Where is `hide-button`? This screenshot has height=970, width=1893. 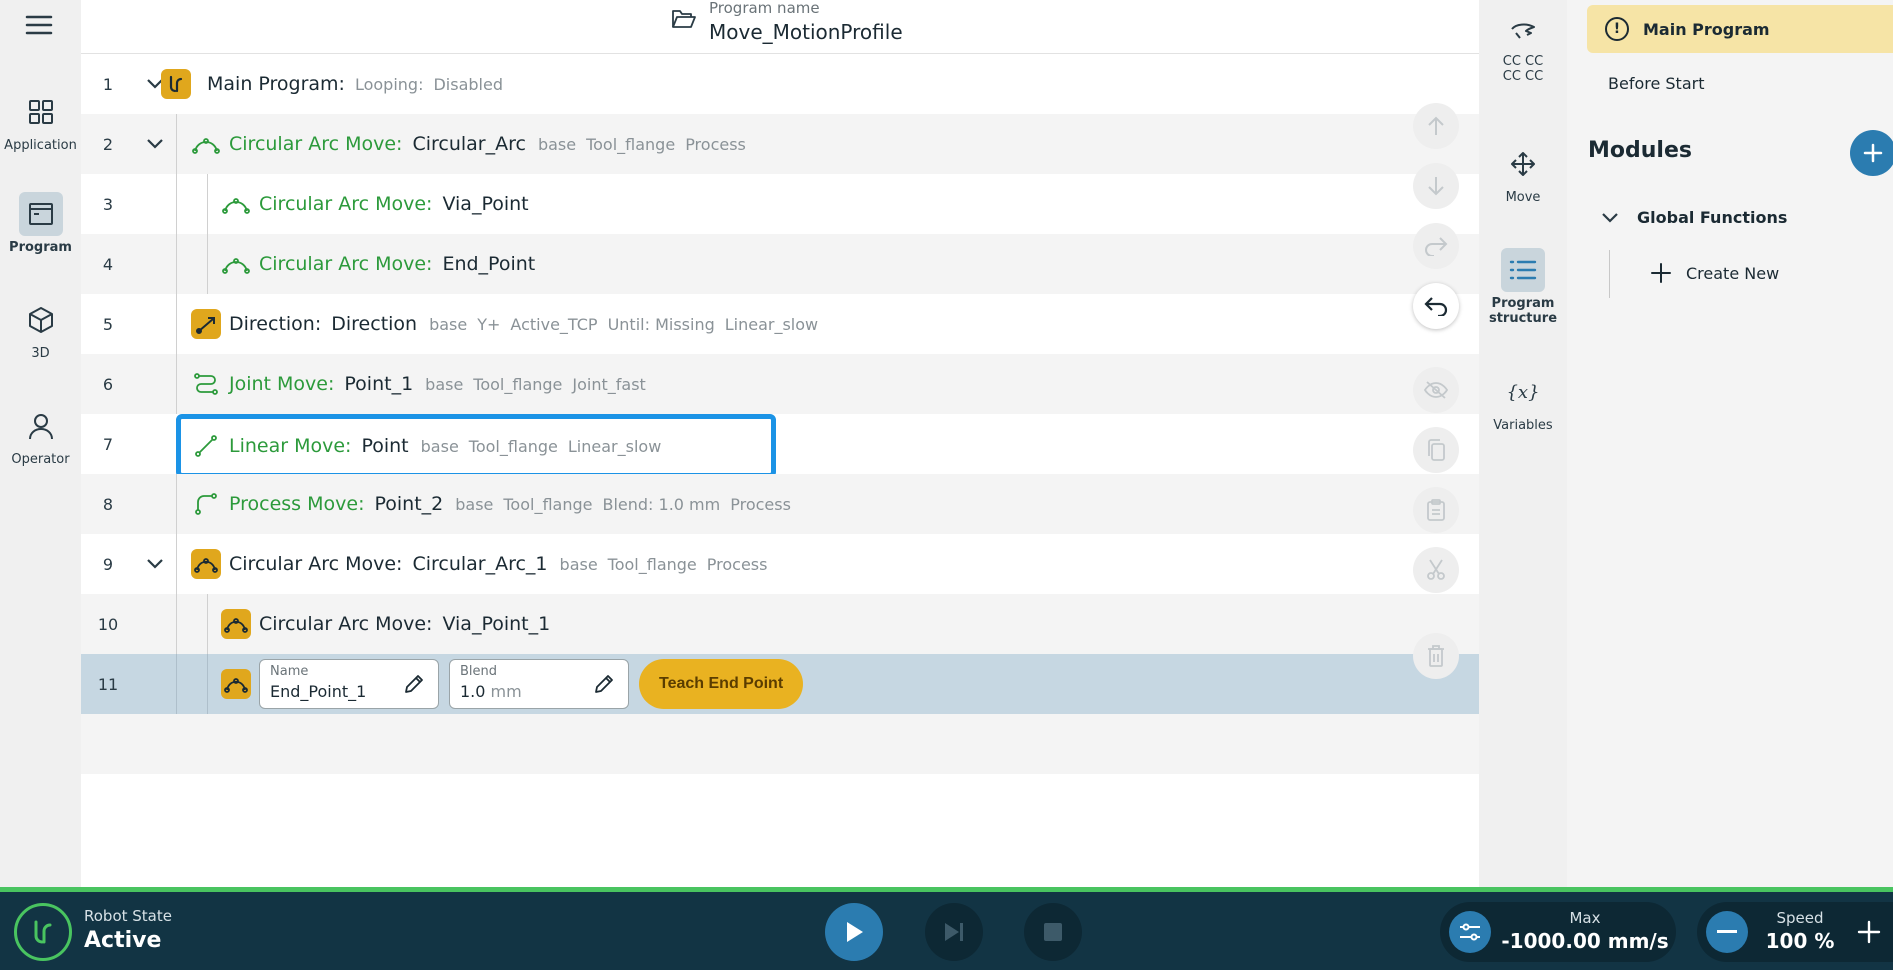 hide-button is located at coordinates (1436, 390).